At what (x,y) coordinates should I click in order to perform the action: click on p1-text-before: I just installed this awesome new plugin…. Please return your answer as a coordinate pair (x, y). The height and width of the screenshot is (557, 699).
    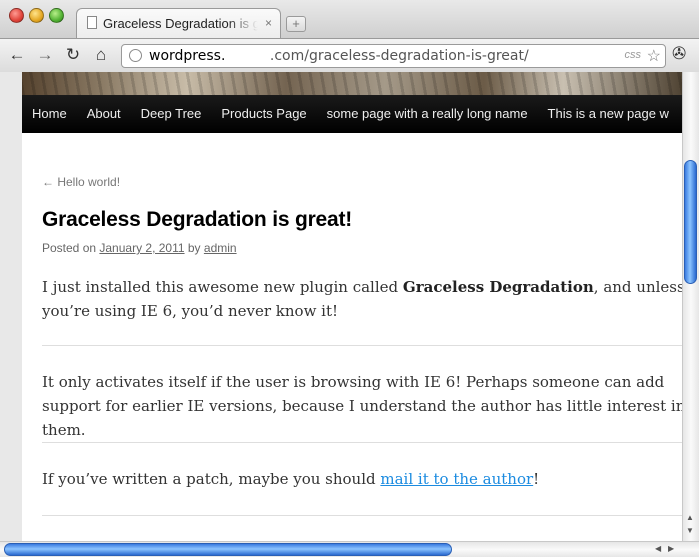
    Looking at the image, I should click on (222, 287).